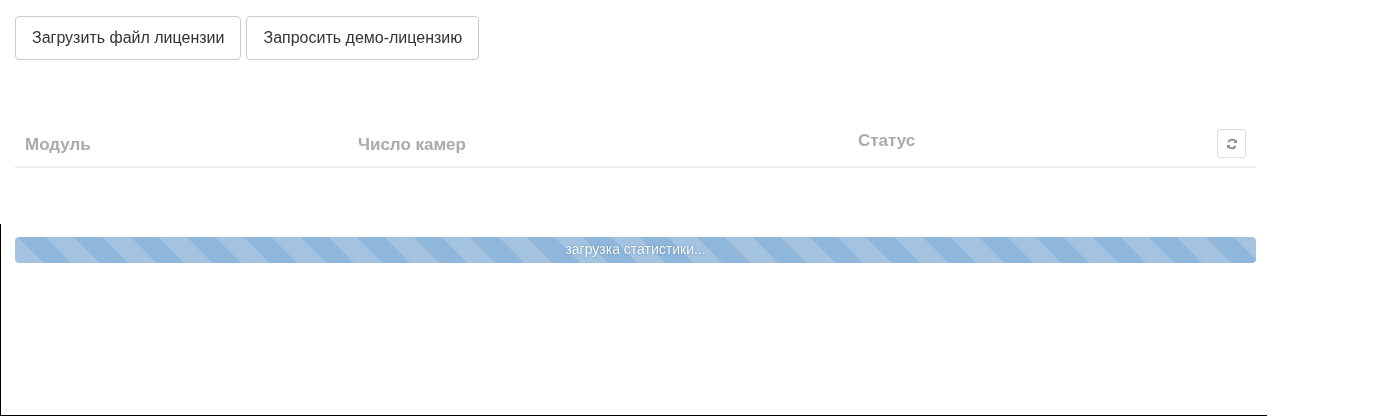 The width and height of the screenshot is (1374, 419). What do you see at coordinates (128, 38) in the screenshot?
I see `action-button: Загрузить файл лицензии` at bounding box center [128, 38].